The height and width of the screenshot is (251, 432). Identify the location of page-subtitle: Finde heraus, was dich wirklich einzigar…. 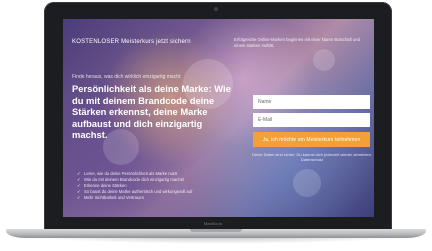
(126, 77).